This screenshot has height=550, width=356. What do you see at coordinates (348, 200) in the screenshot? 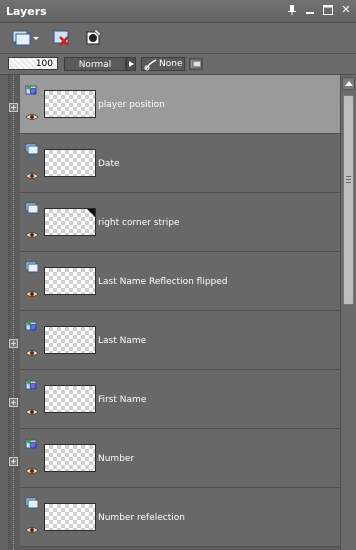
I see `scroll-thumb` at bounding box center [348, 200].